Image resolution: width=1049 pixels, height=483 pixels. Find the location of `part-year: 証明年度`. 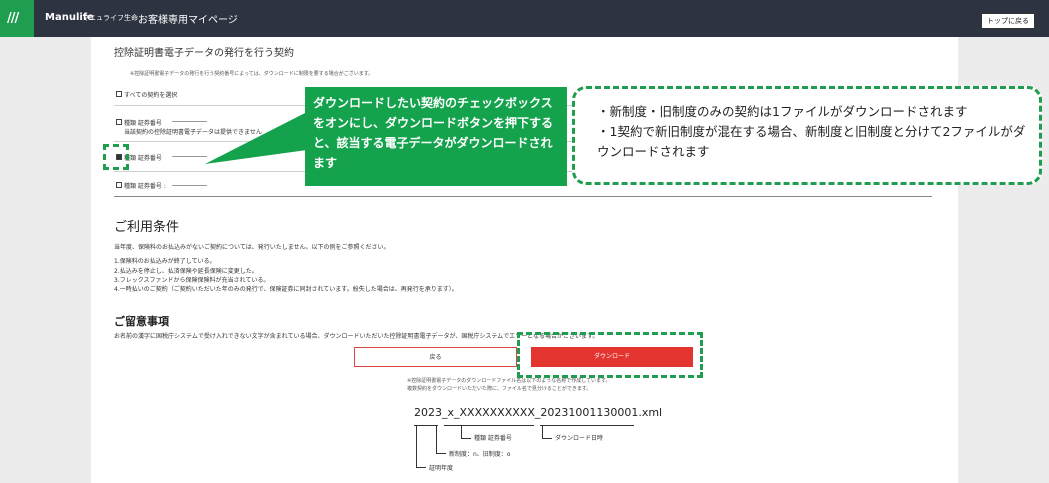

part-year: 証明年度 is located at coordinates (441, 468).